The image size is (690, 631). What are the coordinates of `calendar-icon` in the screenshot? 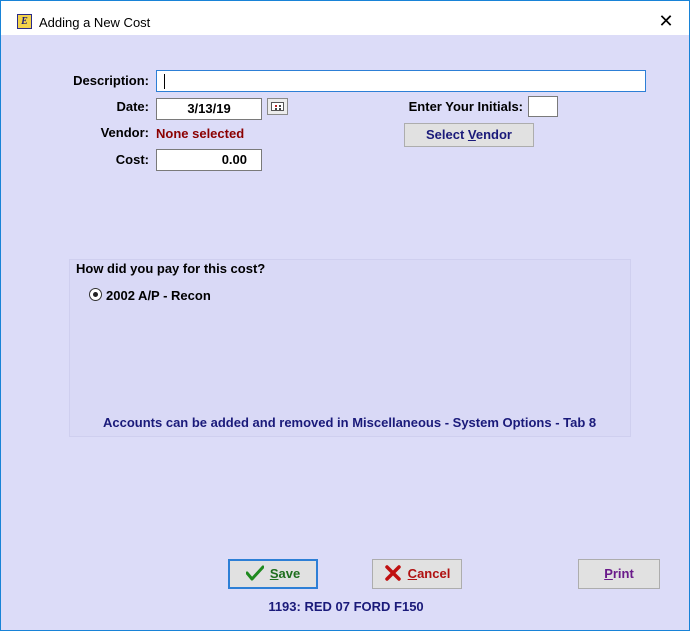 It's located at (277, 106).